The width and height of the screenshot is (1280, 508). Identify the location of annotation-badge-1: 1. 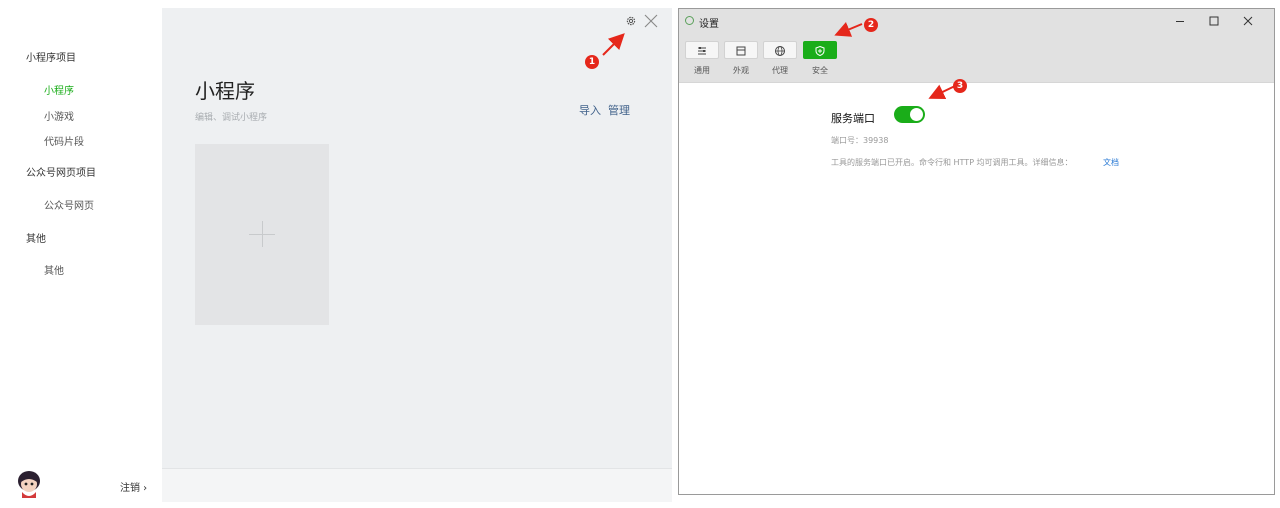
(592, 62).